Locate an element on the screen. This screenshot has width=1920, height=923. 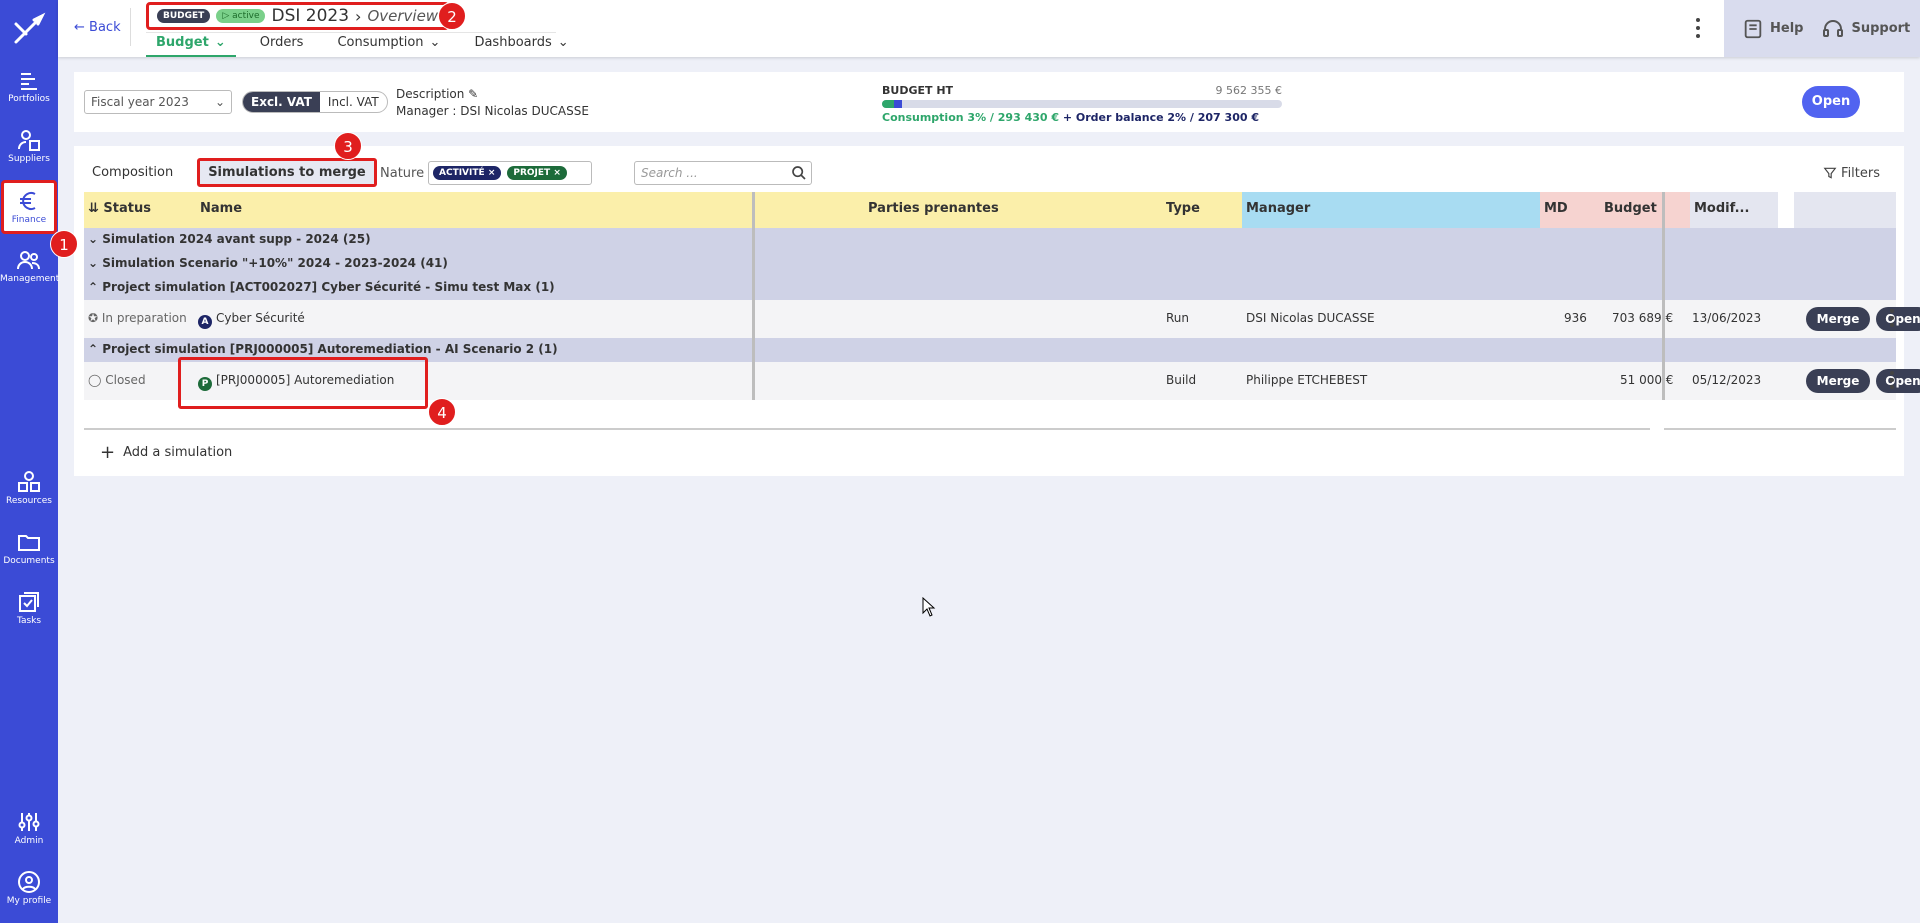
name-cell: A Cyber Sécurité is located at coordinates (251, 320).